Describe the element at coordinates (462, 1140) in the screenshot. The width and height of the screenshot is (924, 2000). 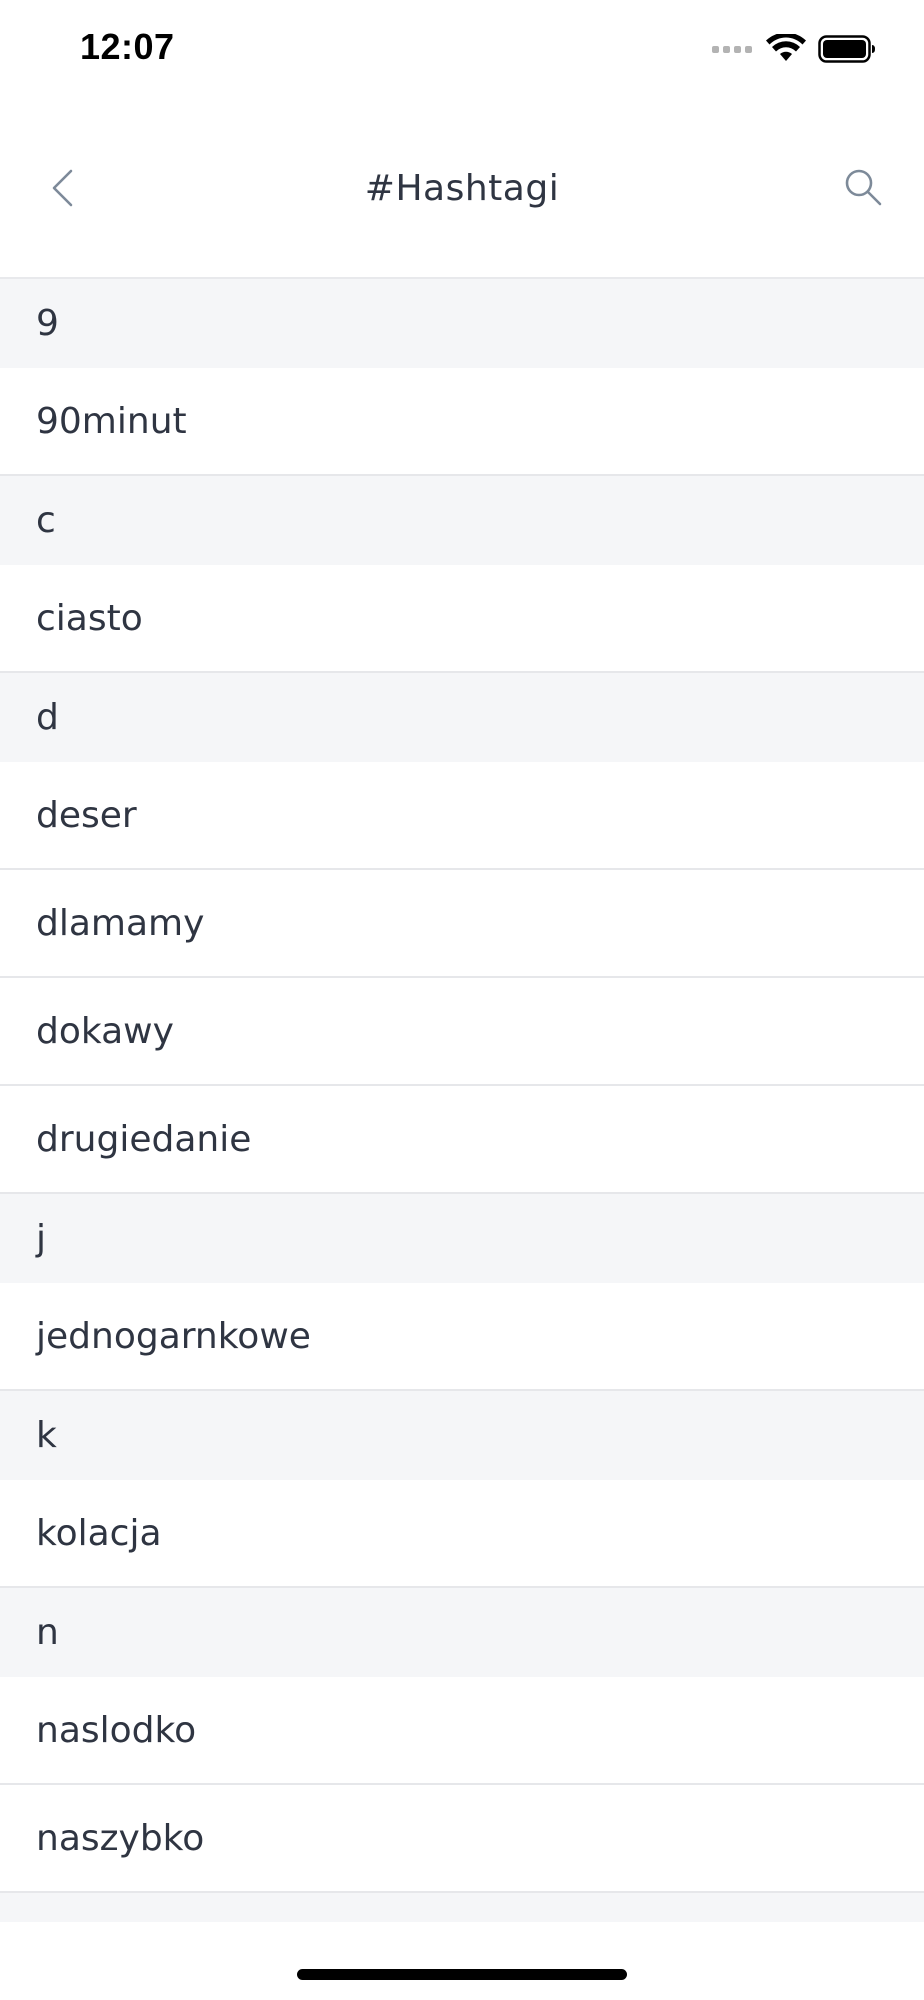
I see `hashtag-row: drugiedanie` at that location.